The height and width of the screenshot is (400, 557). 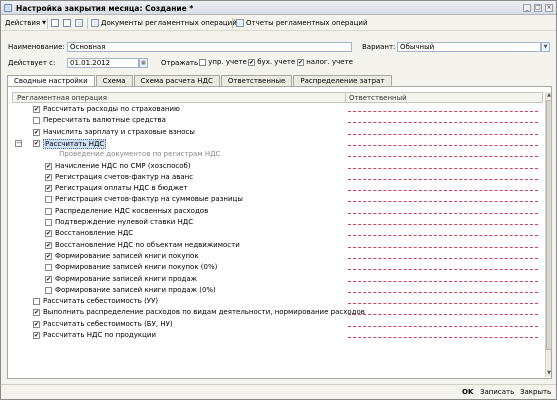 What do you see at coordinates (277, 256) in the screenshot?
I see `grid-row: Формирование записей книги покупок` at bounding box center [277, 256].